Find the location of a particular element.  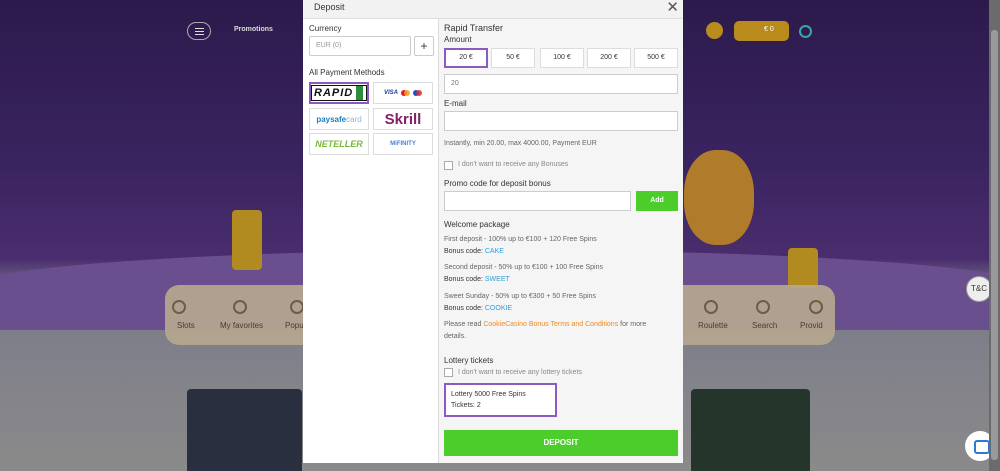

no-bonus-checkbox is located at coordinates (448, 165).